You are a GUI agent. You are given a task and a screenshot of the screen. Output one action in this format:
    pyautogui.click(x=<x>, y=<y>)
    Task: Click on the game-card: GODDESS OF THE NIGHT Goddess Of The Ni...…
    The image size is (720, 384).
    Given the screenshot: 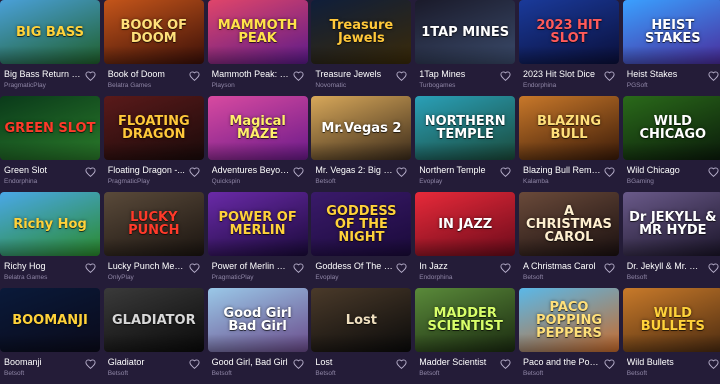 What is the action you would take?
    pyautogui.click(x=361, y=240)
    